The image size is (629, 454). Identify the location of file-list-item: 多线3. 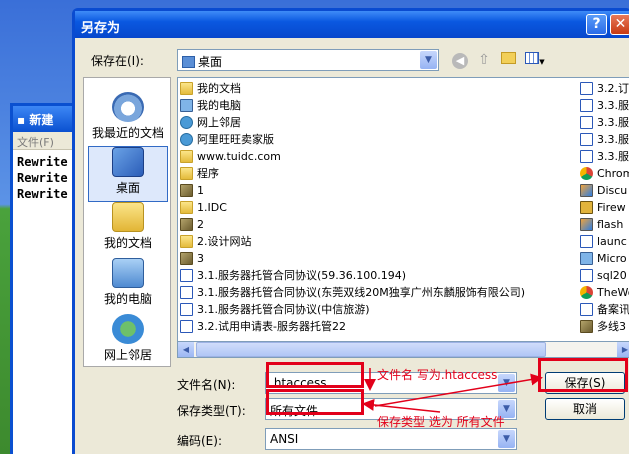
(604, 326).